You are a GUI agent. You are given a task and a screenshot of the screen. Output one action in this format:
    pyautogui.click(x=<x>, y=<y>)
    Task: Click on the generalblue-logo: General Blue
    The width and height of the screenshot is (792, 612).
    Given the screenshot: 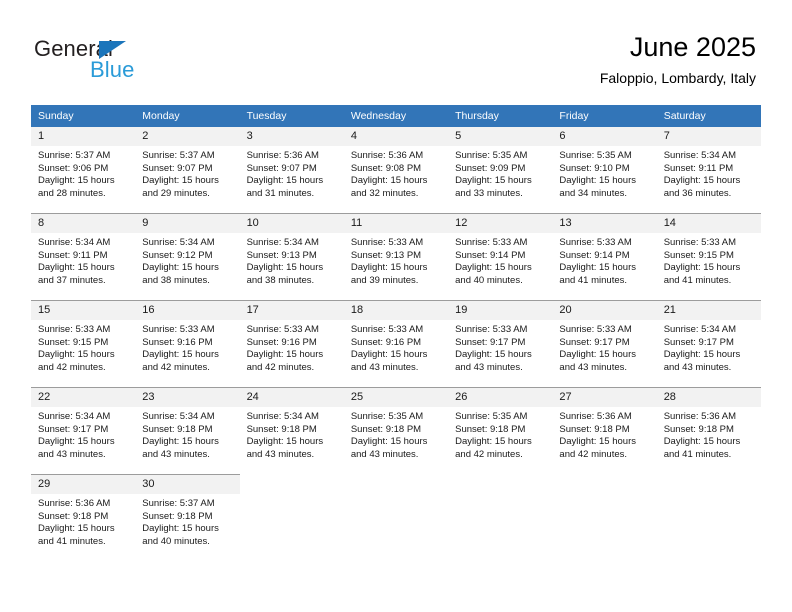 What is the action you would take?
    pyautogui.click(x=134, y=61)
    